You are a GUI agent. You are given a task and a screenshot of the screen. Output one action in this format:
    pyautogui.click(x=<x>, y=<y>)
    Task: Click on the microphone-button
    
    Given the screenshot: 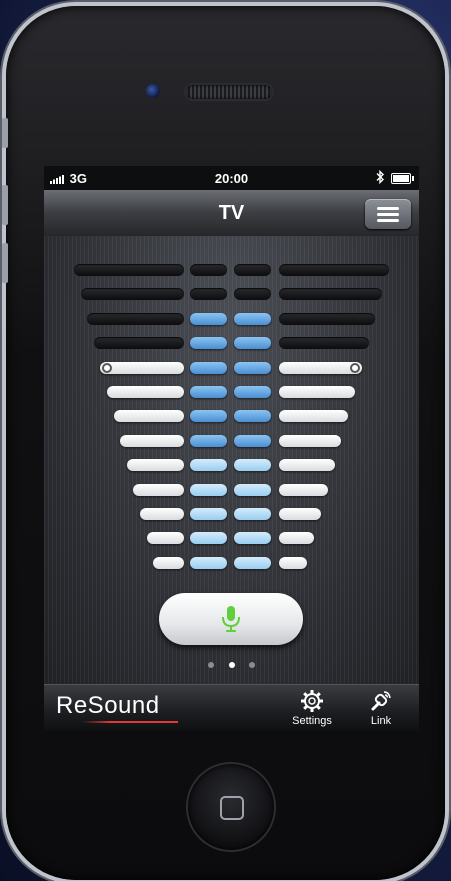 What is the action you would take?
    pyautogui.click(x=231, y=619)
    